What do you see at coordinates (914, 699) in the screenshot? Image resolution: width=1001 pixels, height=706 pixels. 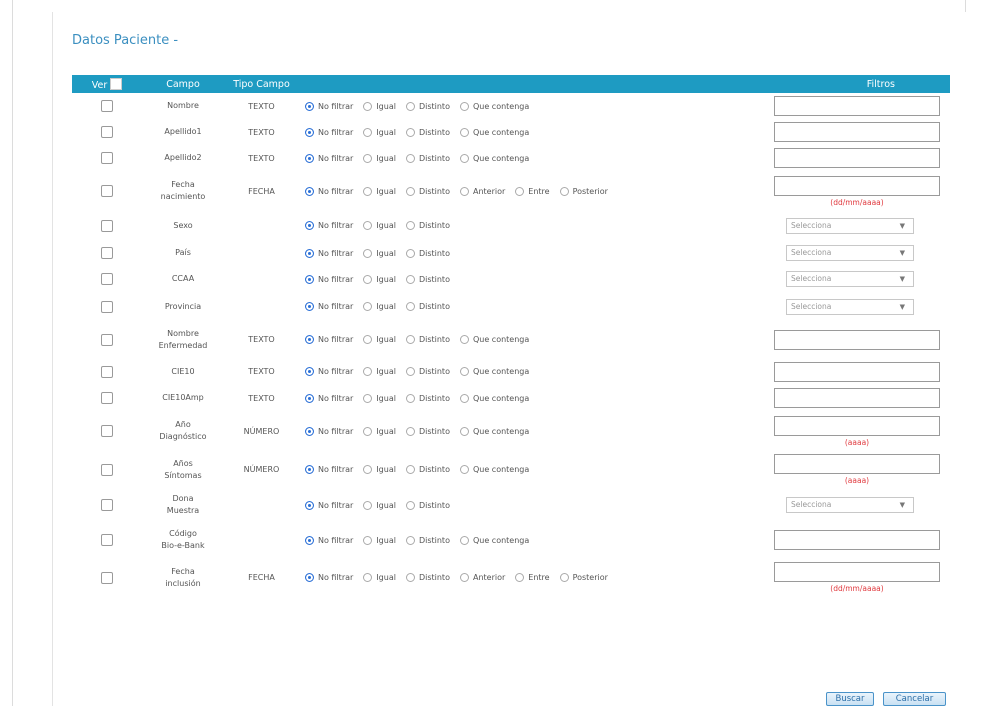 I see `cancelar-button: Cancelar` at bounding box center [914, 699].